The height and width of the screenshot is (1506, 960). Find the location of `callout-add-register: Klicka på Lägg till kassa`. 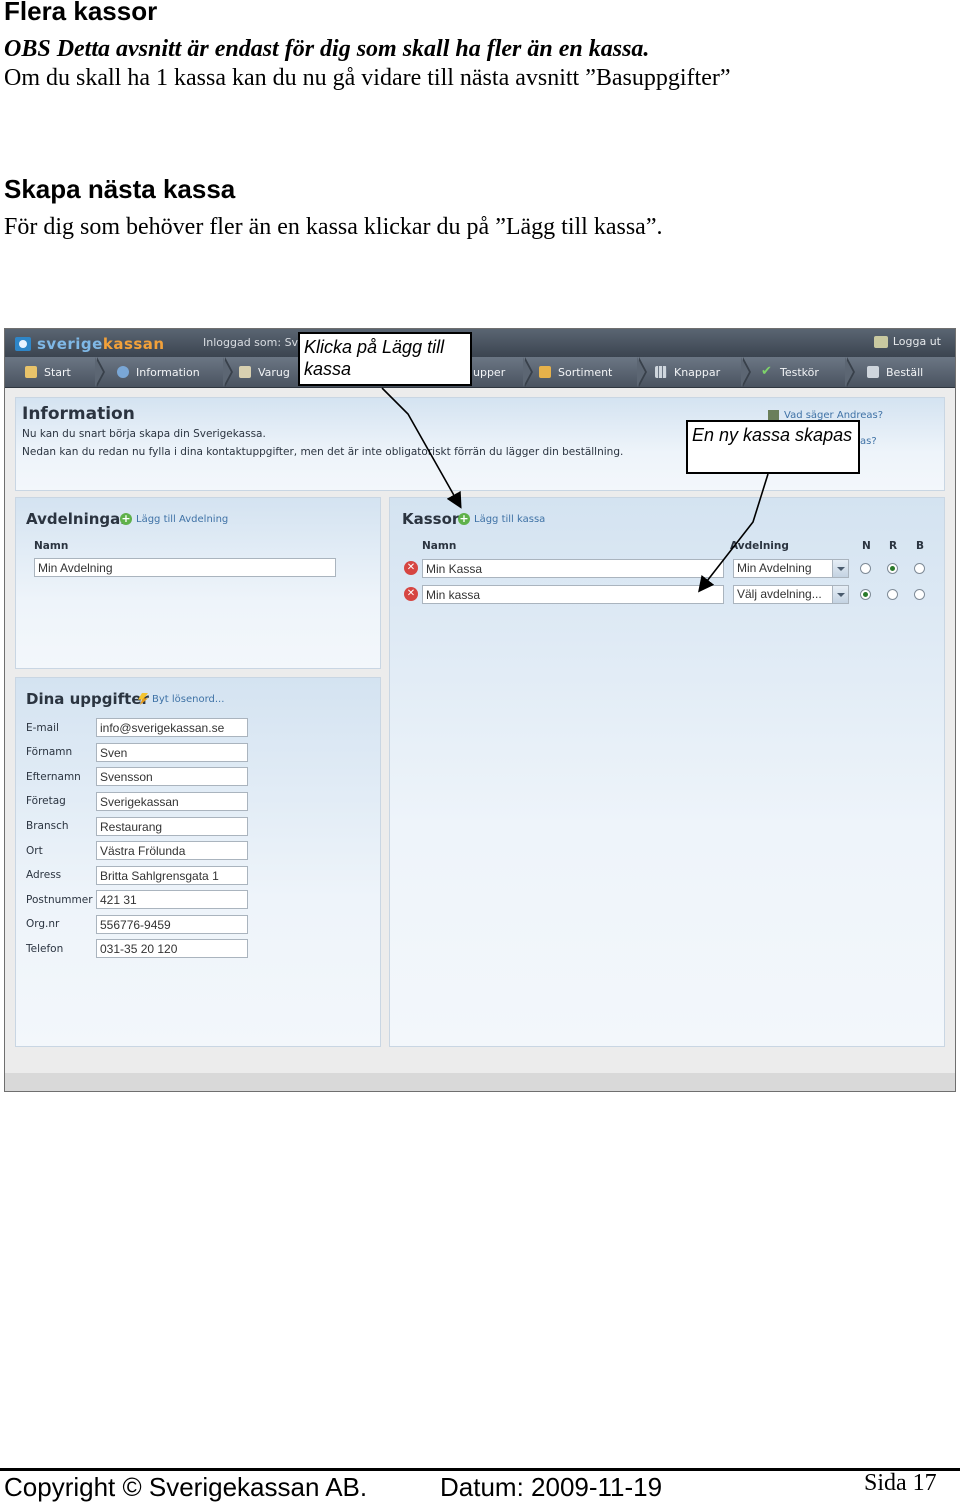

callout-add-register: Klicka på Lägg till kassa is located at coordinates (385, 359).